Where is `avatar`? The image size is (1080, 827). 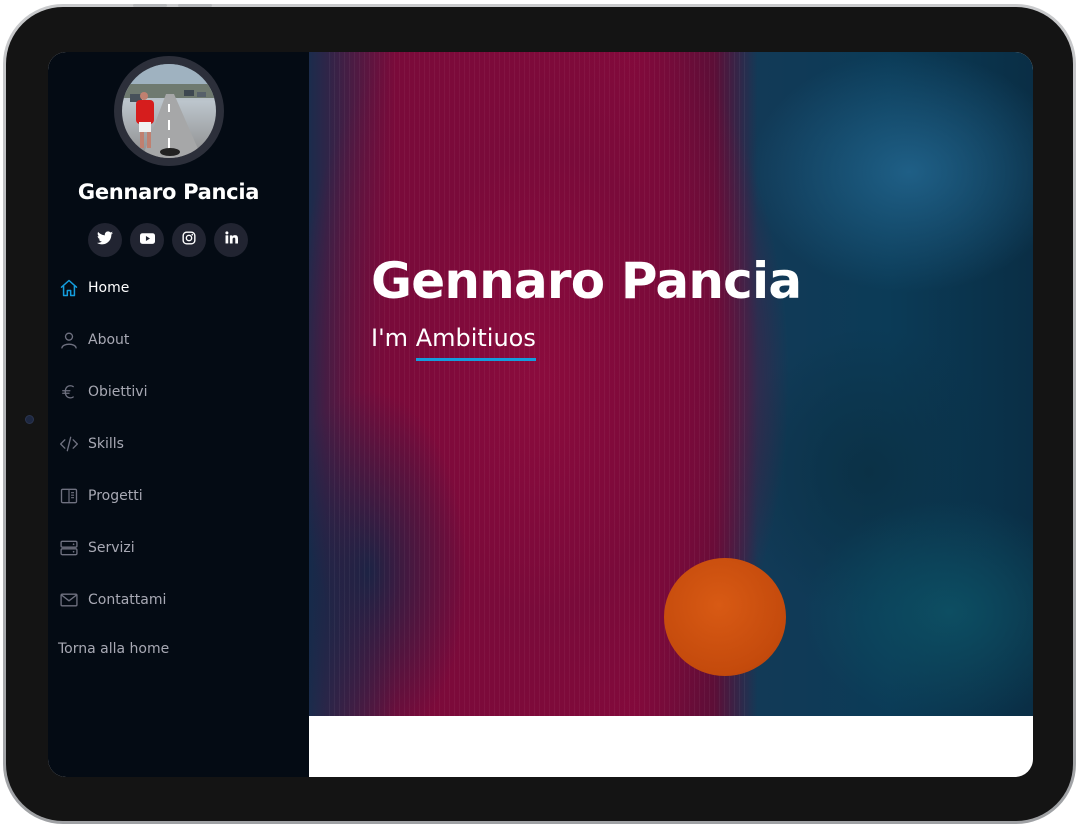 avatar is located at coordinates (169, 111).